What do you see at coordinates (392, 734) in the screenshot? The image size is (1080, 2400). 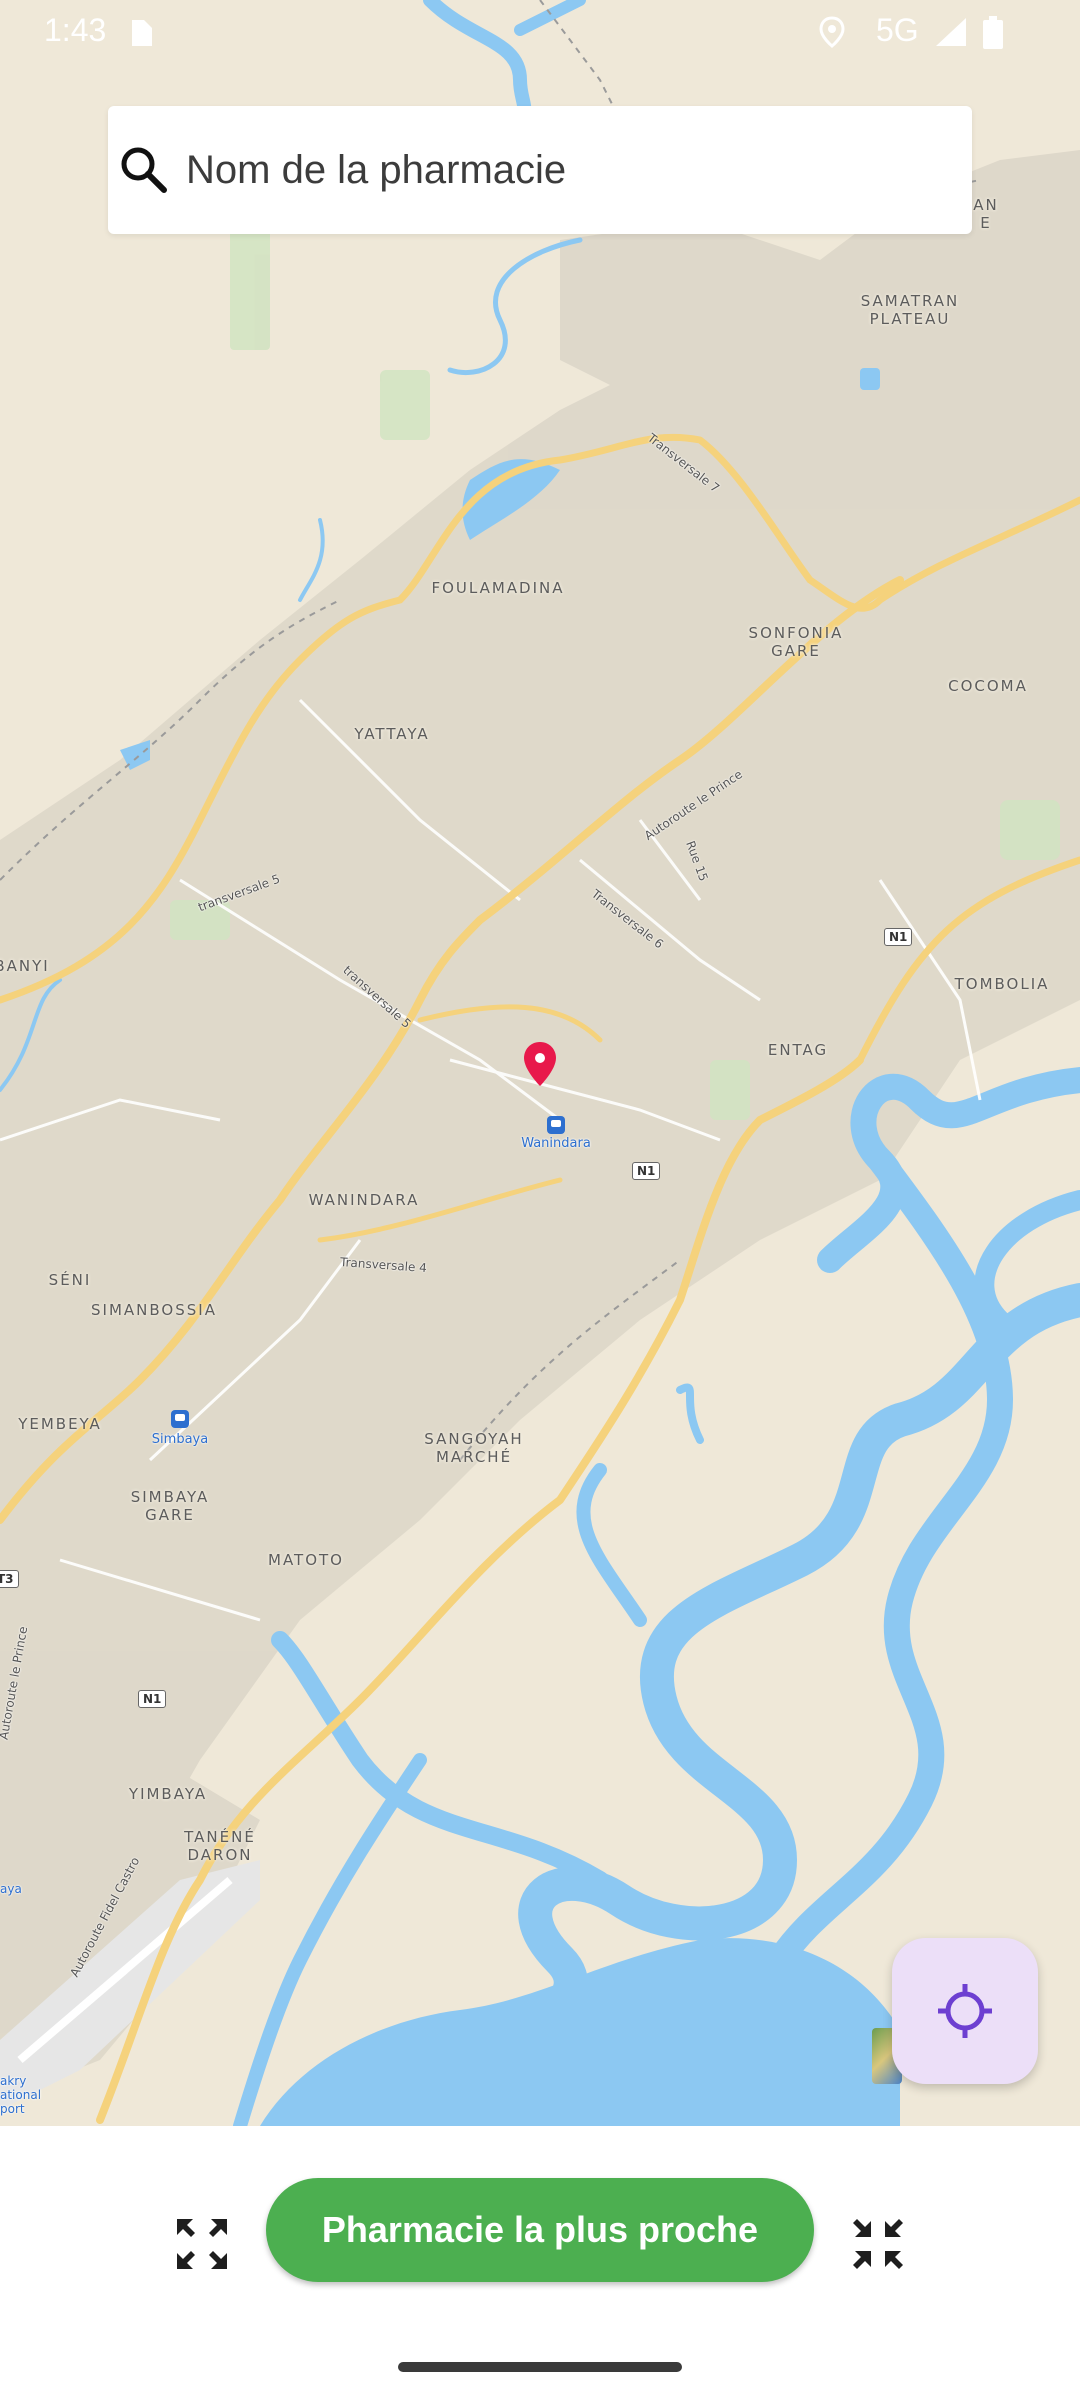 I see `map-label-yattaya: YATTAYA` at bounding box center [392, 734].